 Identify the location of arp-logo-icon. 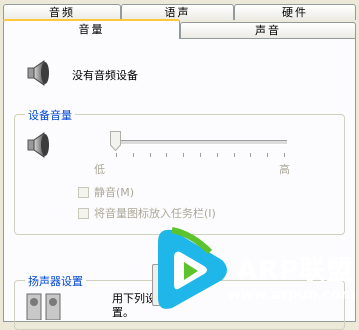
(192, 268).